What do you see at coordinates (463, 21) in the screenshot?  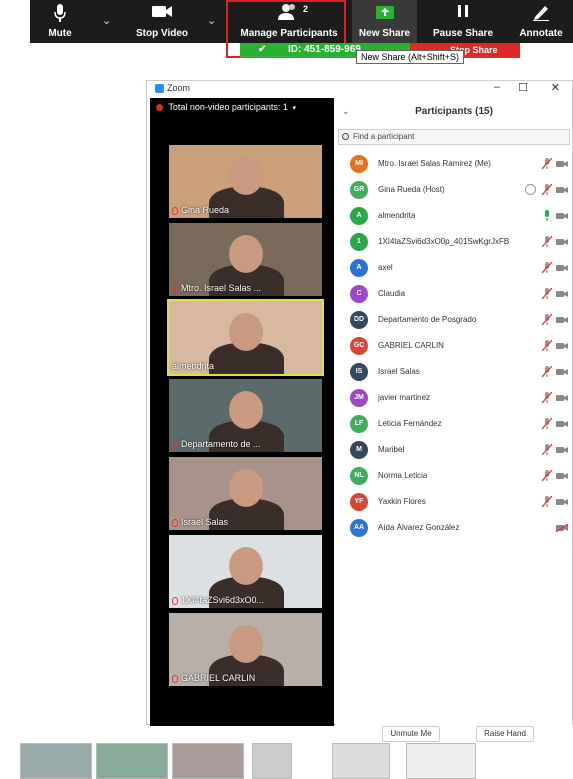 I see `pause-share-button: Pause Share` at bounding box center [463, 21].